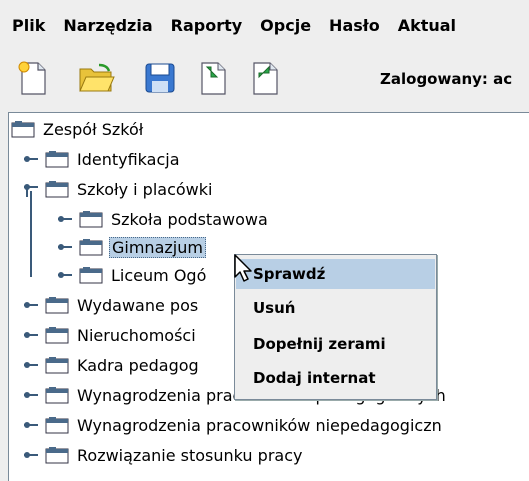 This screenshot has width=529, height=481. What do you see at coordinates (106, 25) in the screenshot?
I see `menu-narzedzia: Narzędzia` at bounding box center [106, 25].